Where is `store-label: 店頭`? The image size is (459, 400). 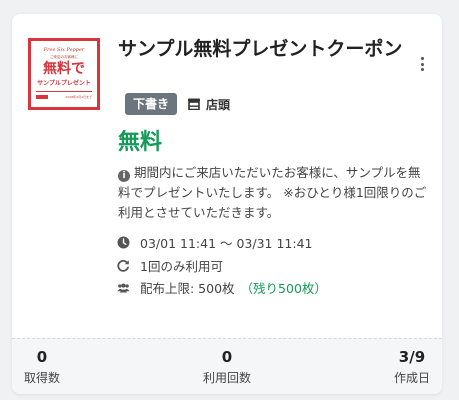 store-label: 店頭 is located at coordinates (218, 104).